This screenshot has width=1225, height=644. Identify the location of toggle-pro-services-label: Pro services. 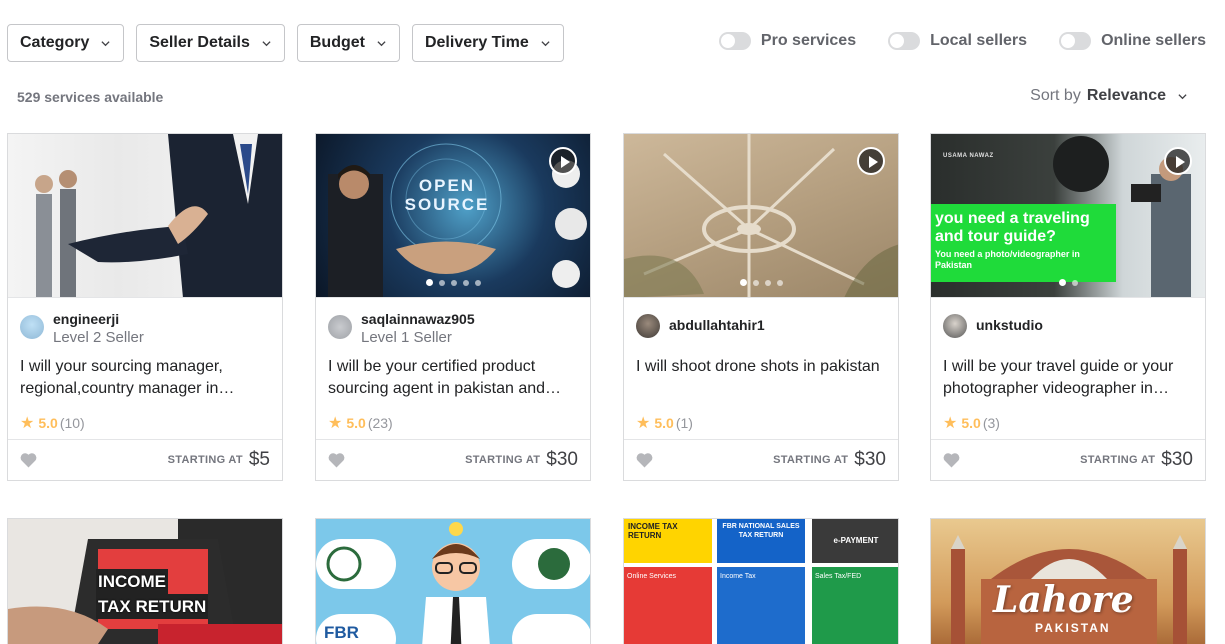
(808, 40).